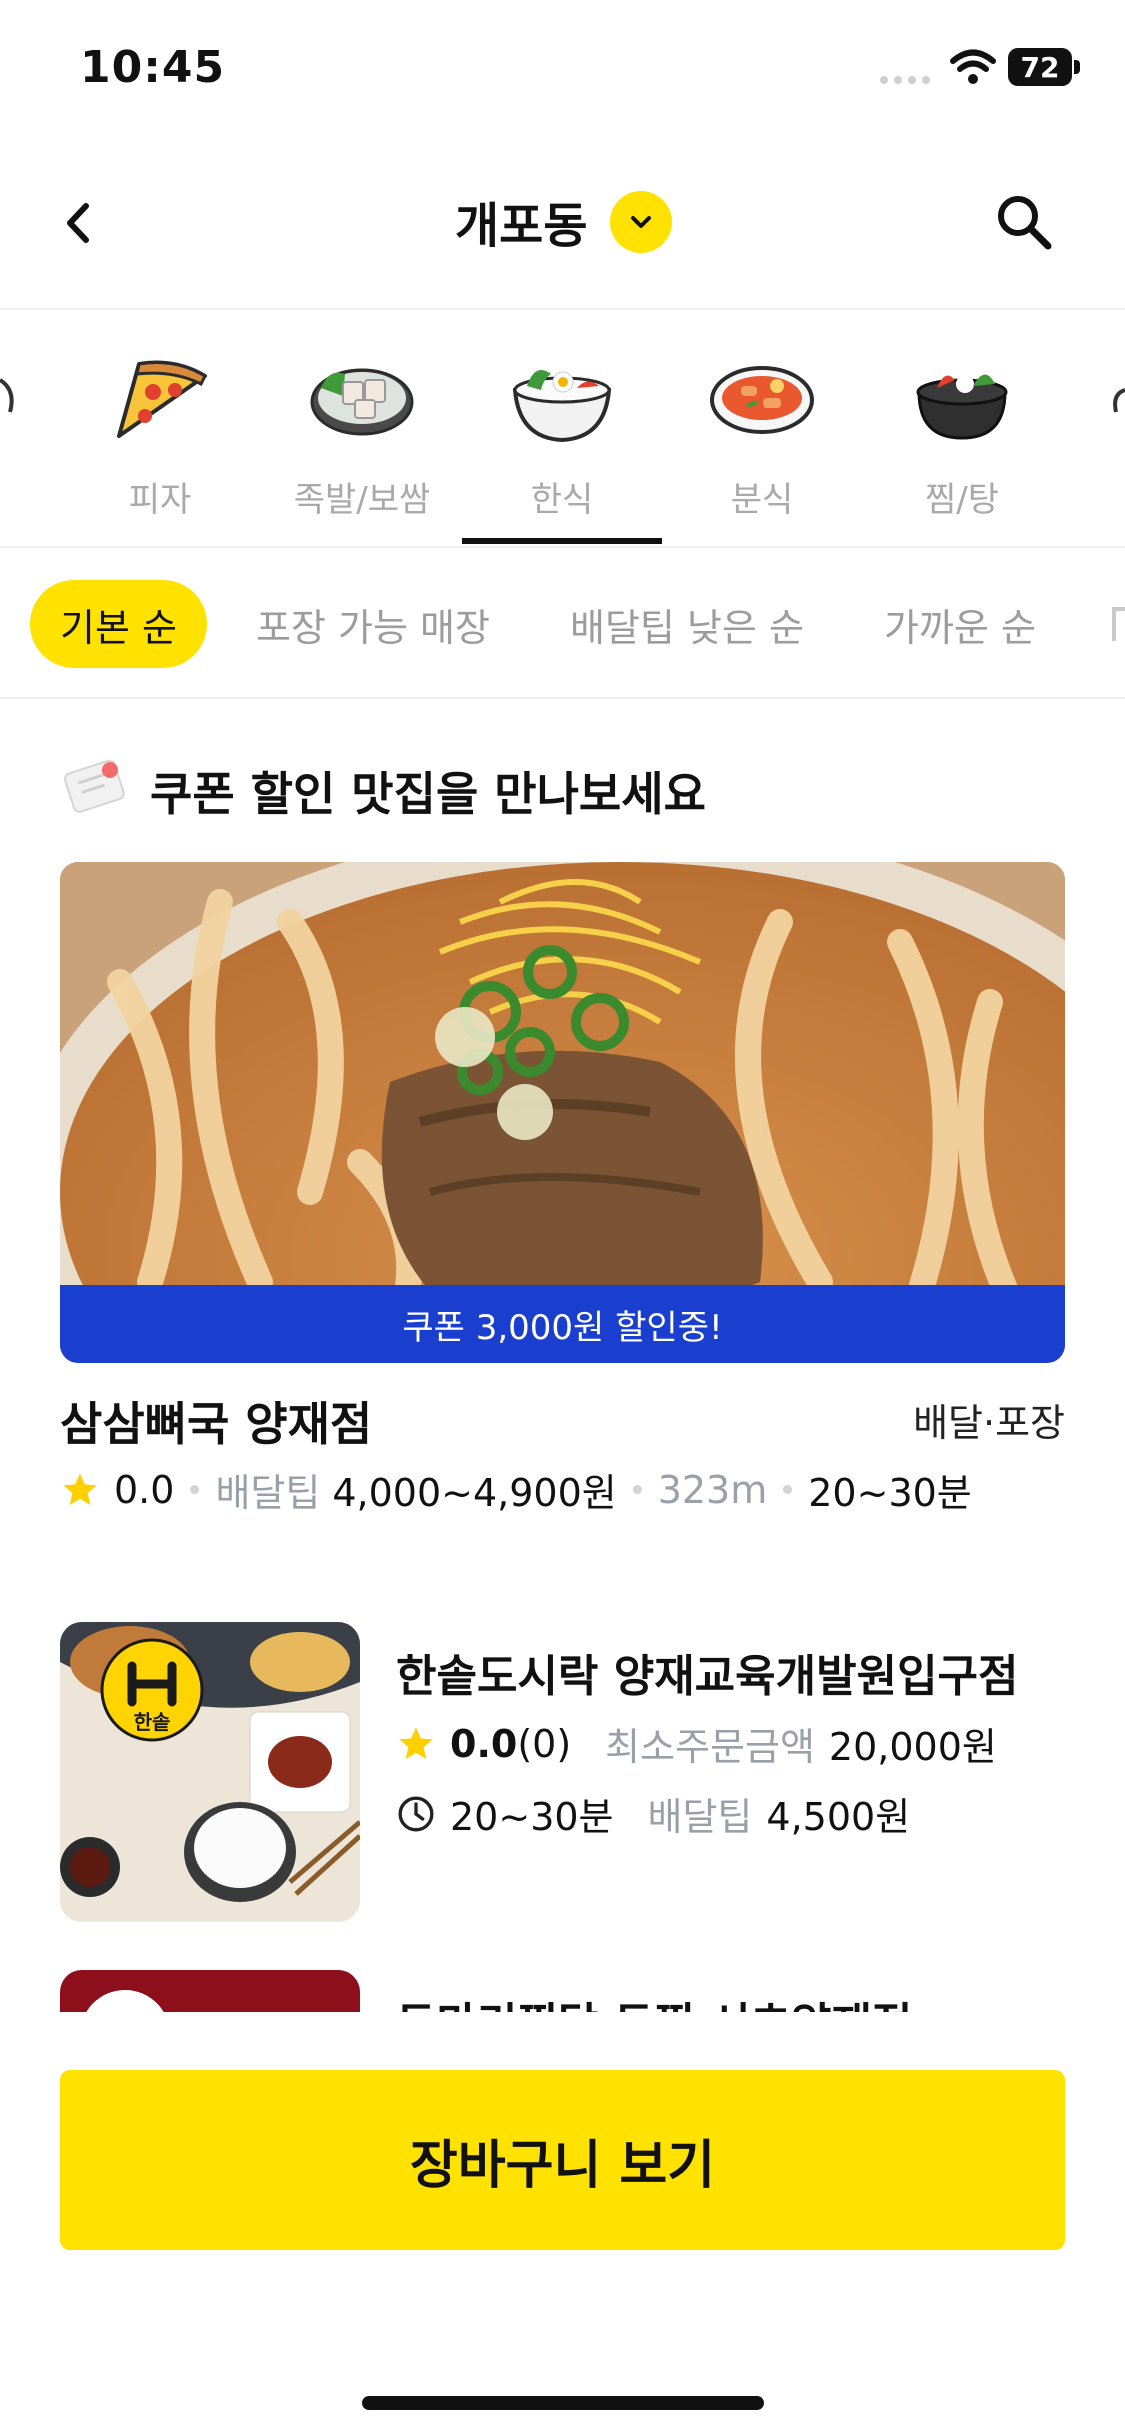 The height and width of the screenshot is (2436, 1125). I want to click on store-thumbnail, so click(210, 1991).